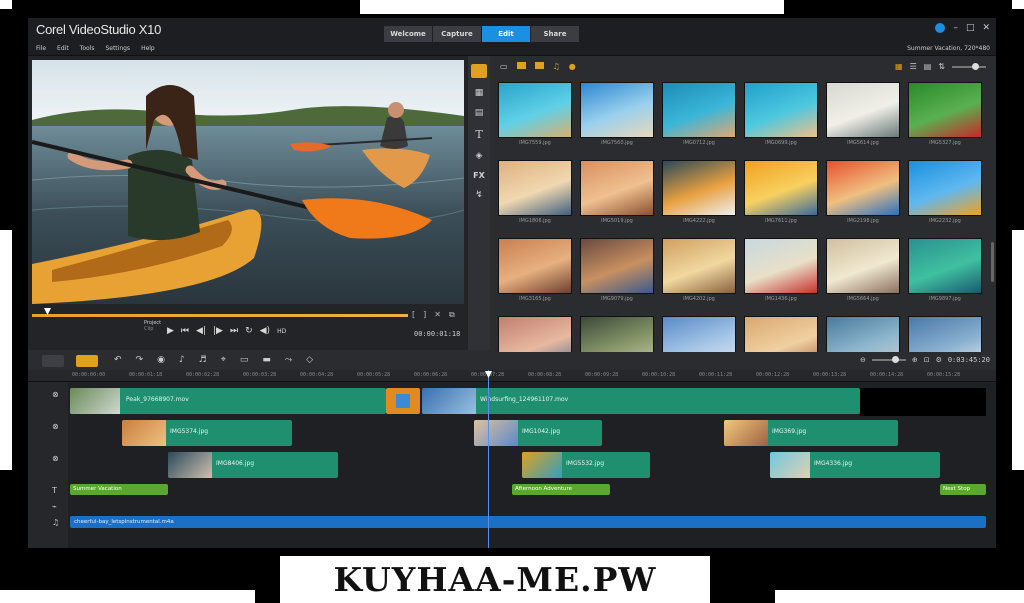 The width and height of the screenshot is (1024, 603). I want to click on redo-icon: ↷, so click(140, 360).